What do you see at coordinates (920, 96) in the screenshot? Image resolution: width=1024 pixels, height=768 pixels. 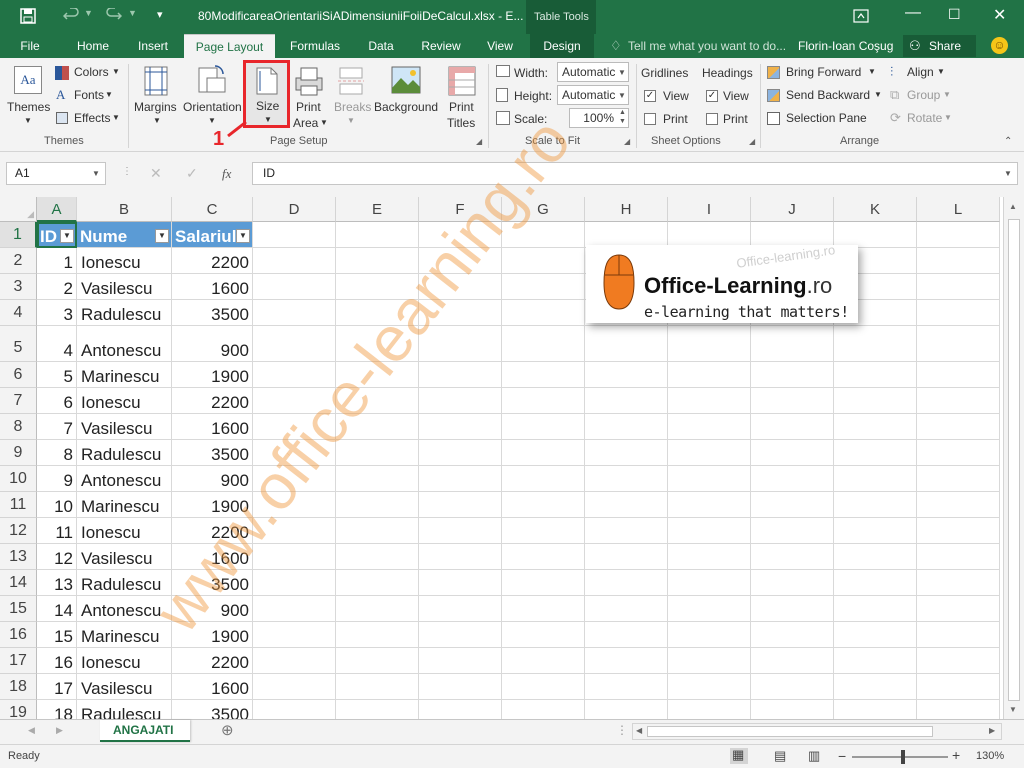 I see `group-button: ⧉ Group ▼` at bounding box center [920, 96].